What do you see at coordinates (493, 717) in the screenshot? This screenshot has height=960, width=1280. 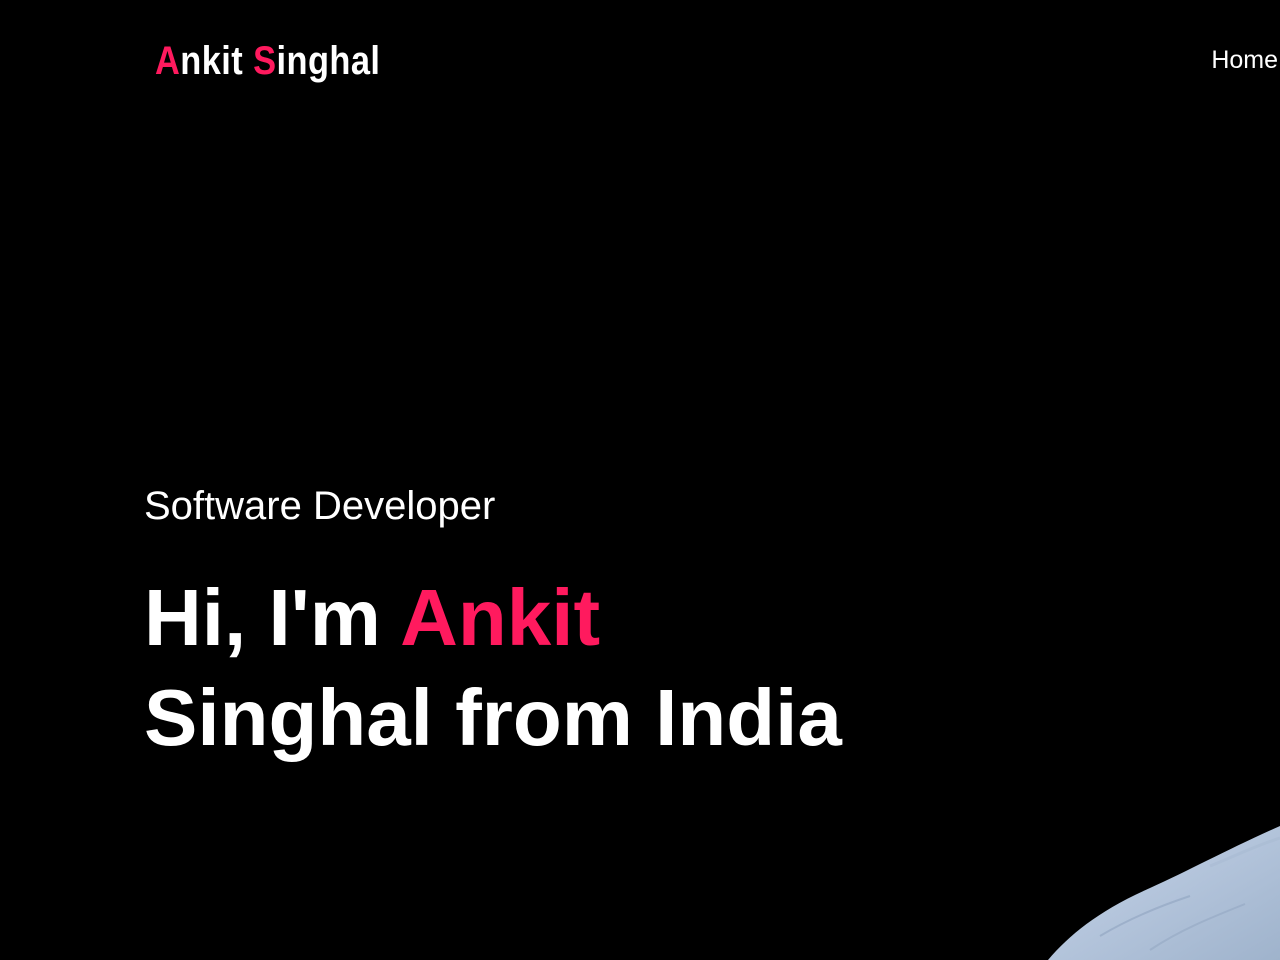 I see `hero-title-line-2: Singhal from India` at bounding box center [493, 717].